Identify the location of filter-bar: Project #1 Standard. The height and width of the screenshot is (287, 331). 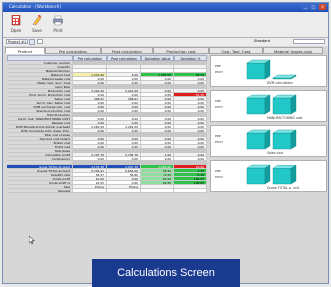
(165, 42).